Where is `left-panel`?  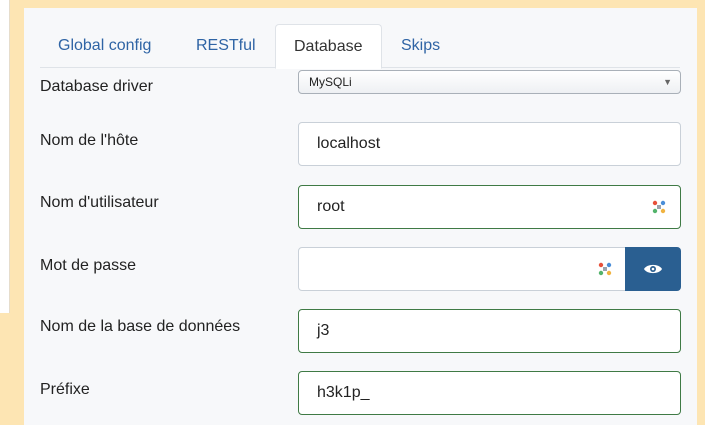 left-panel is located at coordinates (5, 156).